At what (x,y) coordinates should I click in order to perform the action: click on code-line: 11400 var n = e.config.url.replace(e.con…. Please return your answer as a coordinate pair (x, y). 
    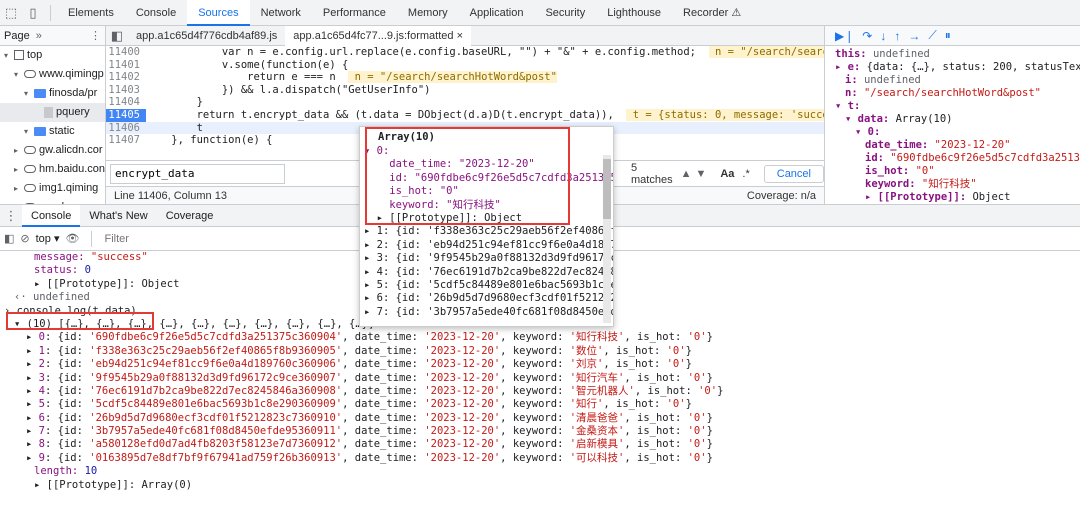
    Looking at the image, I should click on (465, 52).